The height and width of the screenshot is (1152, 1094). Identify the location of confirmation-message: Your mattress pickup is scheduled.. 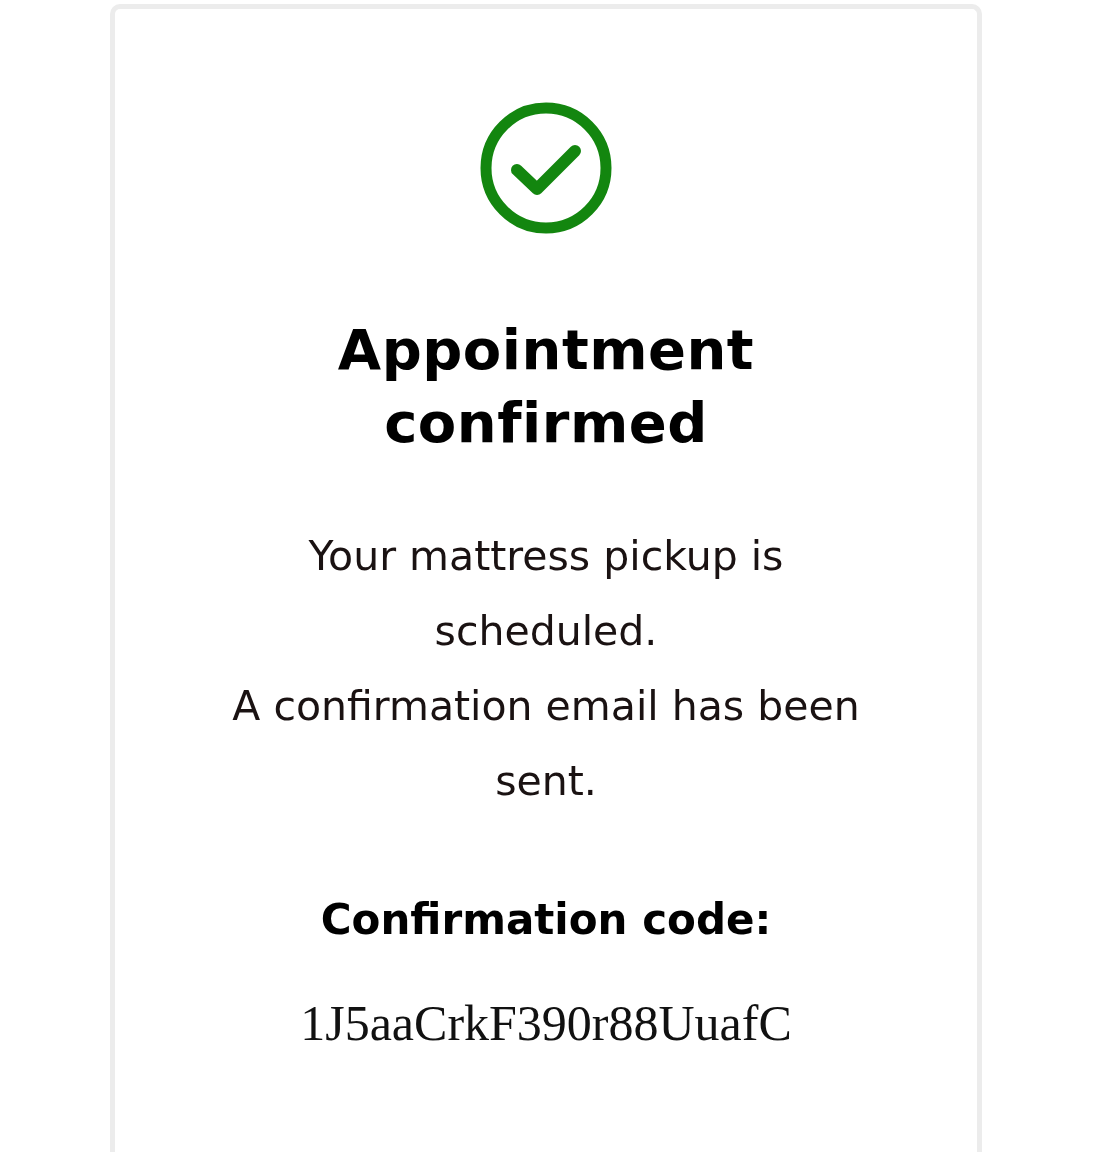
(546, 594).